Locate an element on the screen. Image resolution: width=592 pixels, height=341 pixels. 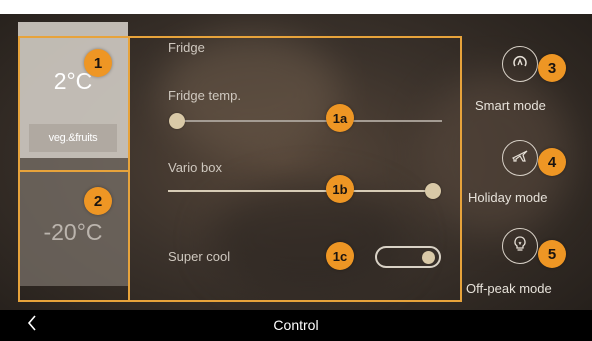
lightbulb-icon is located at coordinates (520, 246).